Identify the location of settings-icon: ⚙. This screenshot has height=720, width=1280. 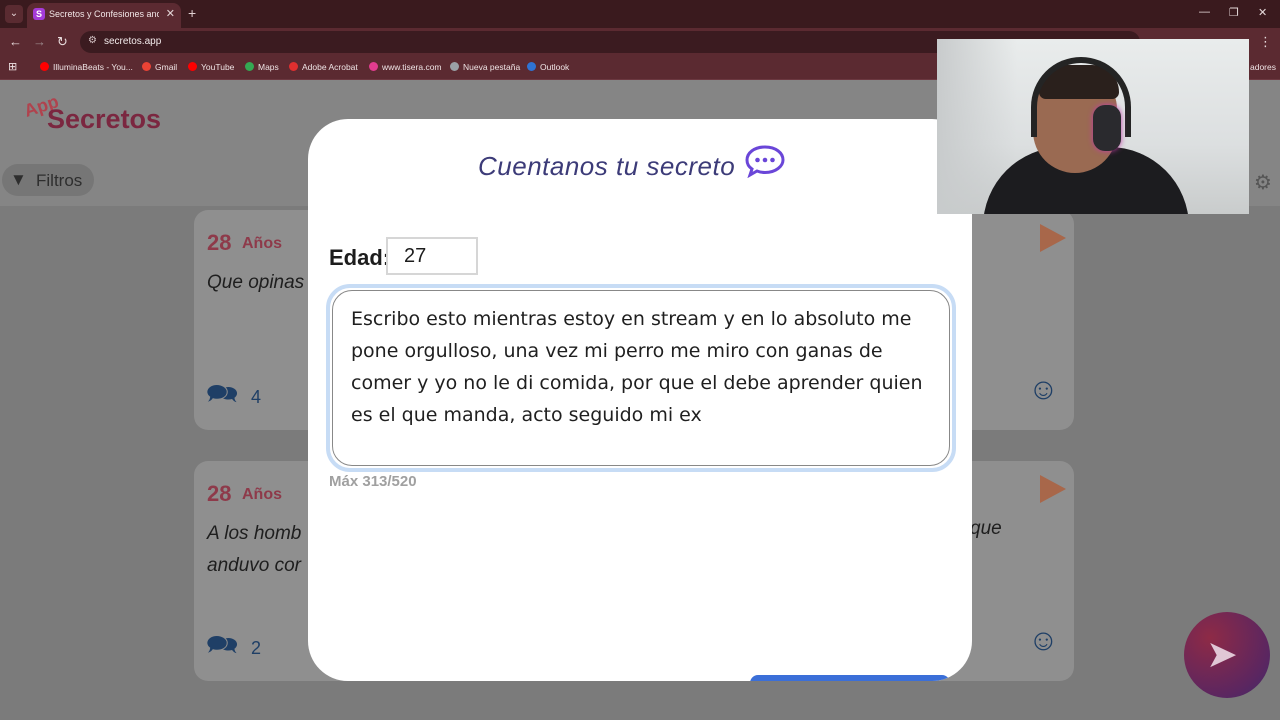
(1263, 182).